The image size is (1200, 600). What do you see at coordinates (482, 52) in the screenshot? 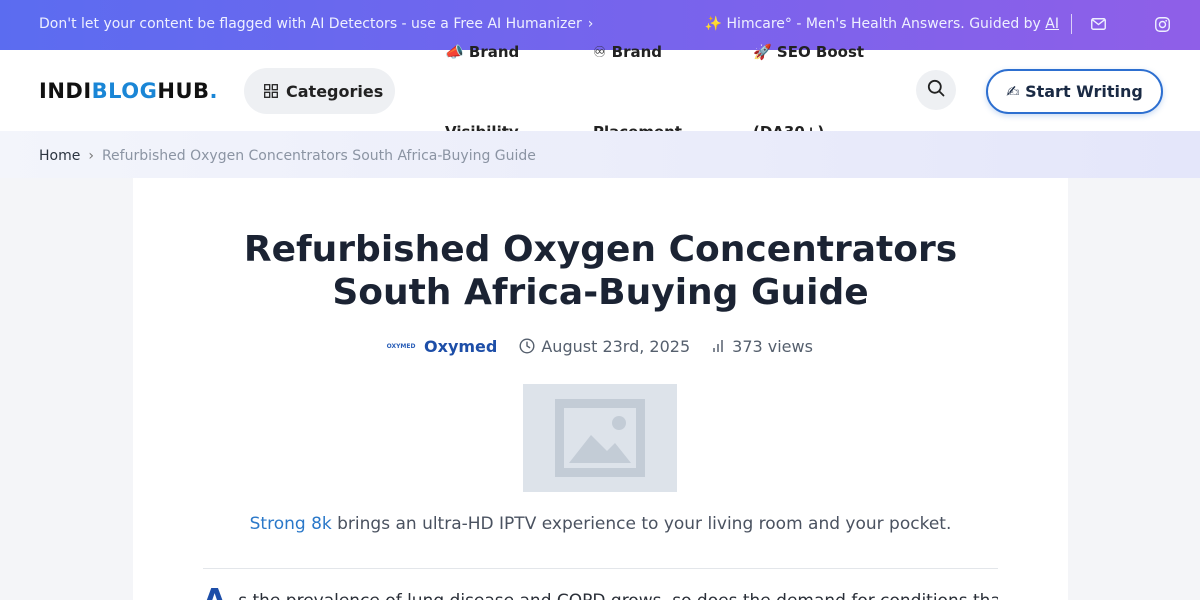
I see `nav-brand-visibility-line1: 📣 Brand` at bounding box center [482, 52].